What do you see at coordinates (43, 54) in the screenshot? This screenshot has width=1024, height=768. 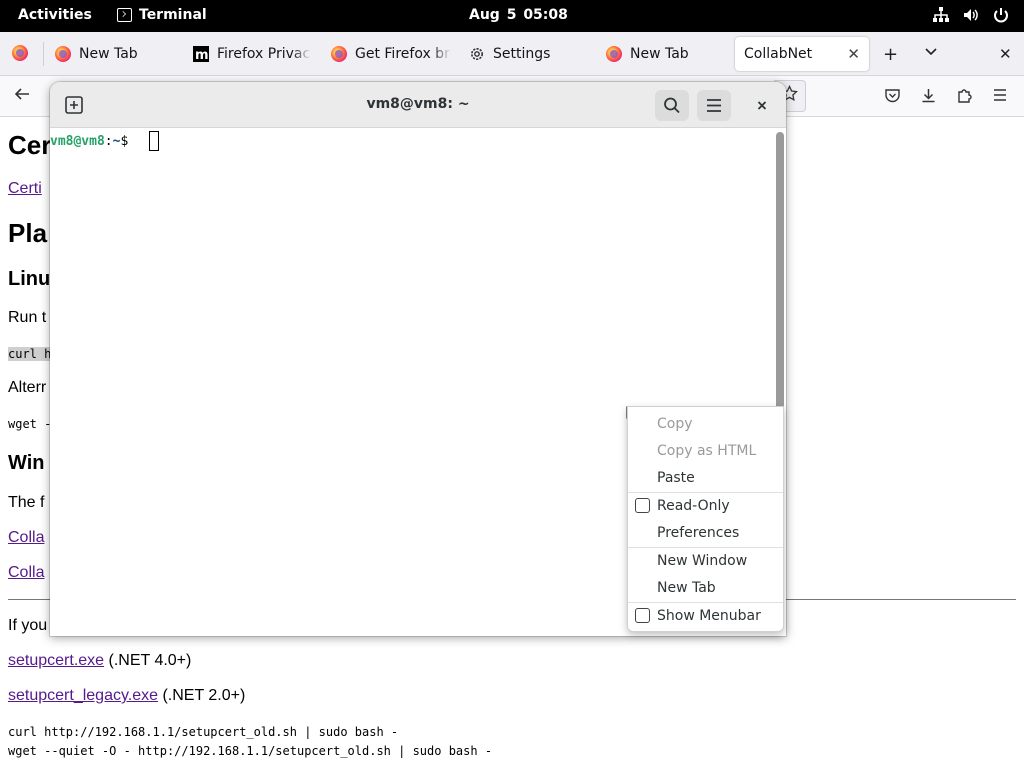 I see `tab-separator` at bounding box center [43, 54].